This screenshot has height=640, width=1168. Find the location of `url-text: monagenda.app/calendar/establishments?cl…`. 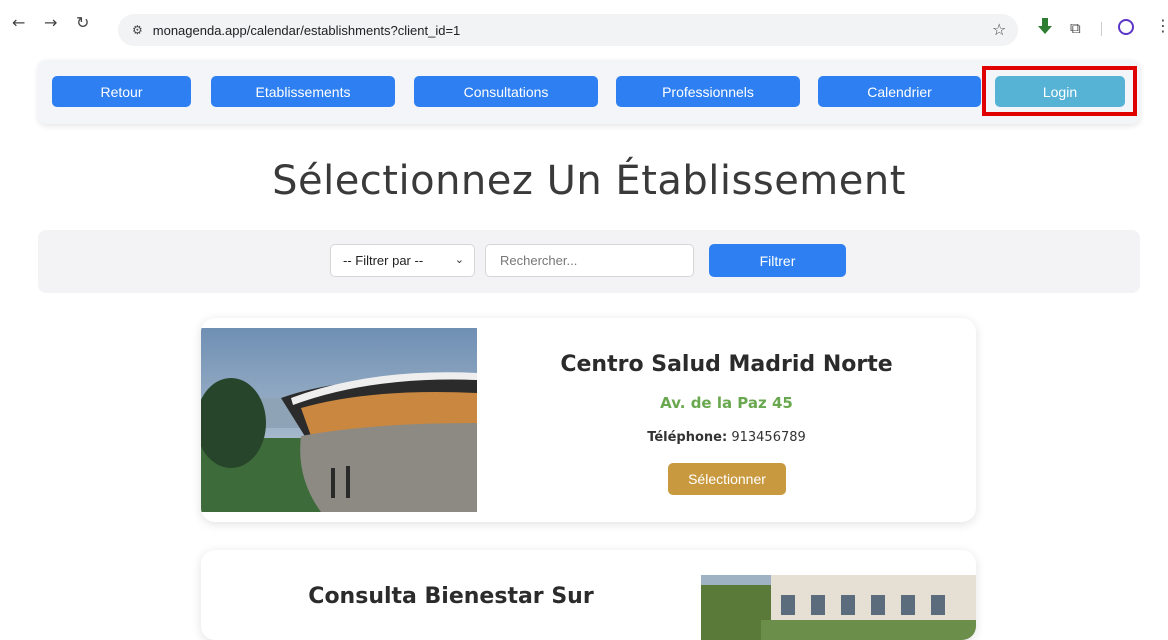

url-text: monagenda.app/calendar/establishments?cl… is located at coordinates (307, 30).